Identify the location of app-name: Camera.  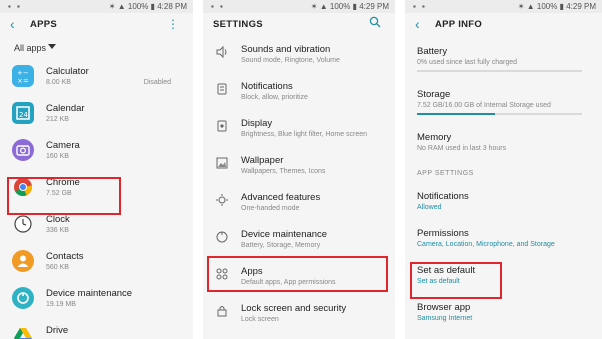
(63, 145).